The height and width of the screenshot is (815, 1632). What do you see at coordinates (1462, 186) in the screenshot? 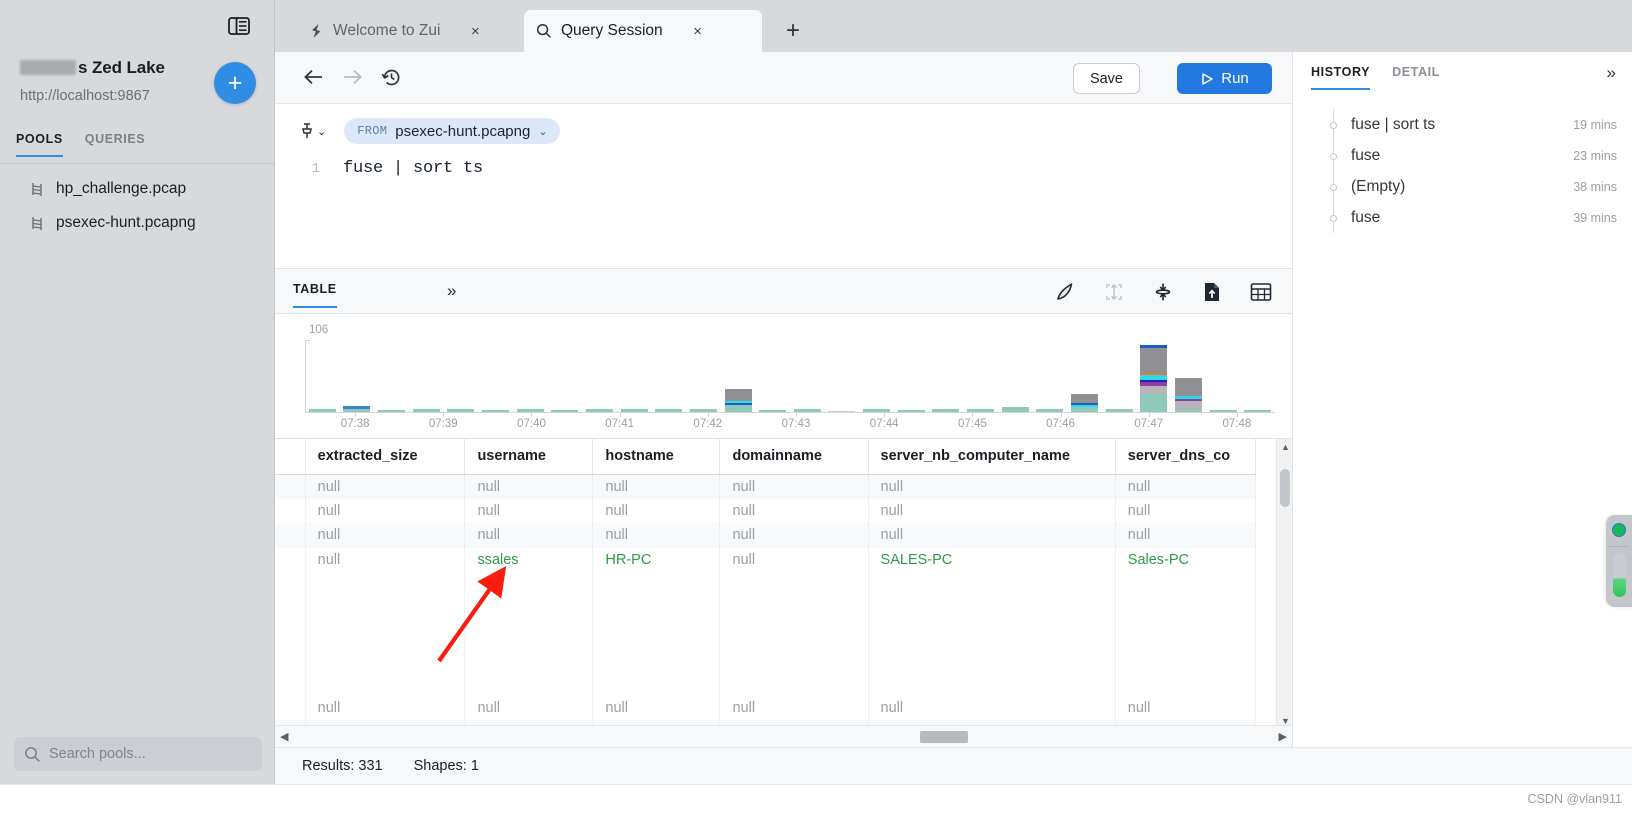
I see `history-item: (Empty) 38 mins` at bounding box center [1462, 186].